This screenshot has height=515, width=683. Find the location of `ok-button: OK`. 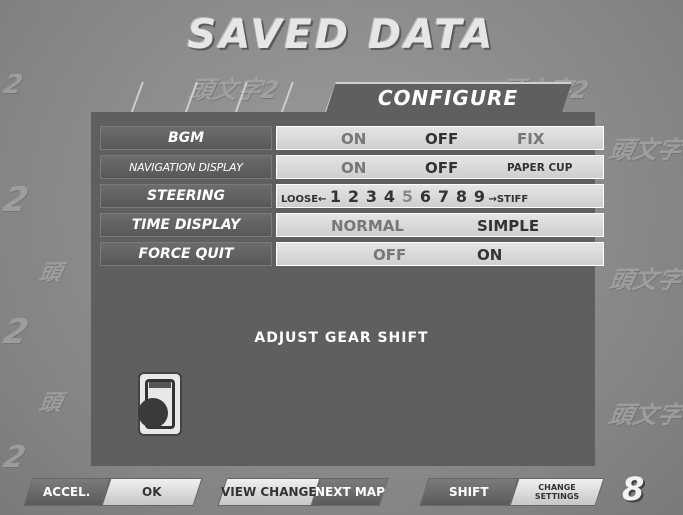

ok-button: OK is located at coordinates (152, 492).